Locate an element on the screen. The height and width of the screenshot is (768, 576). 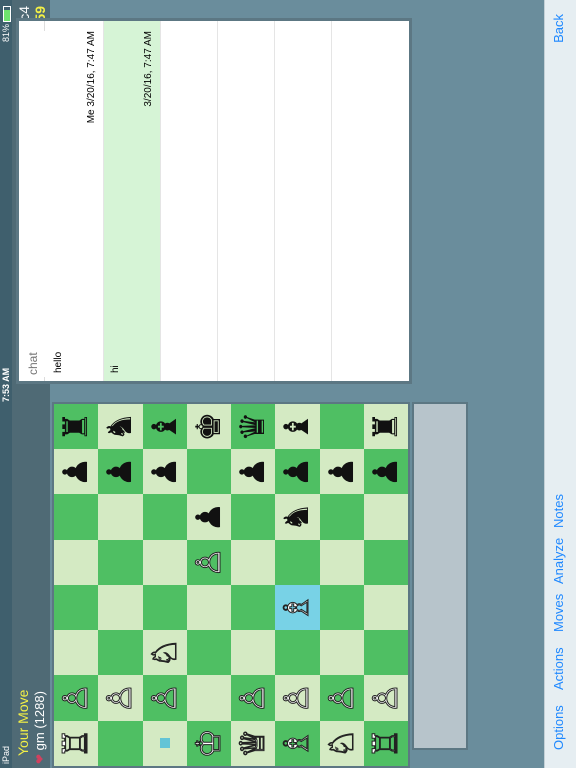
board-square: ♛ is located at coordinates (253, 427).